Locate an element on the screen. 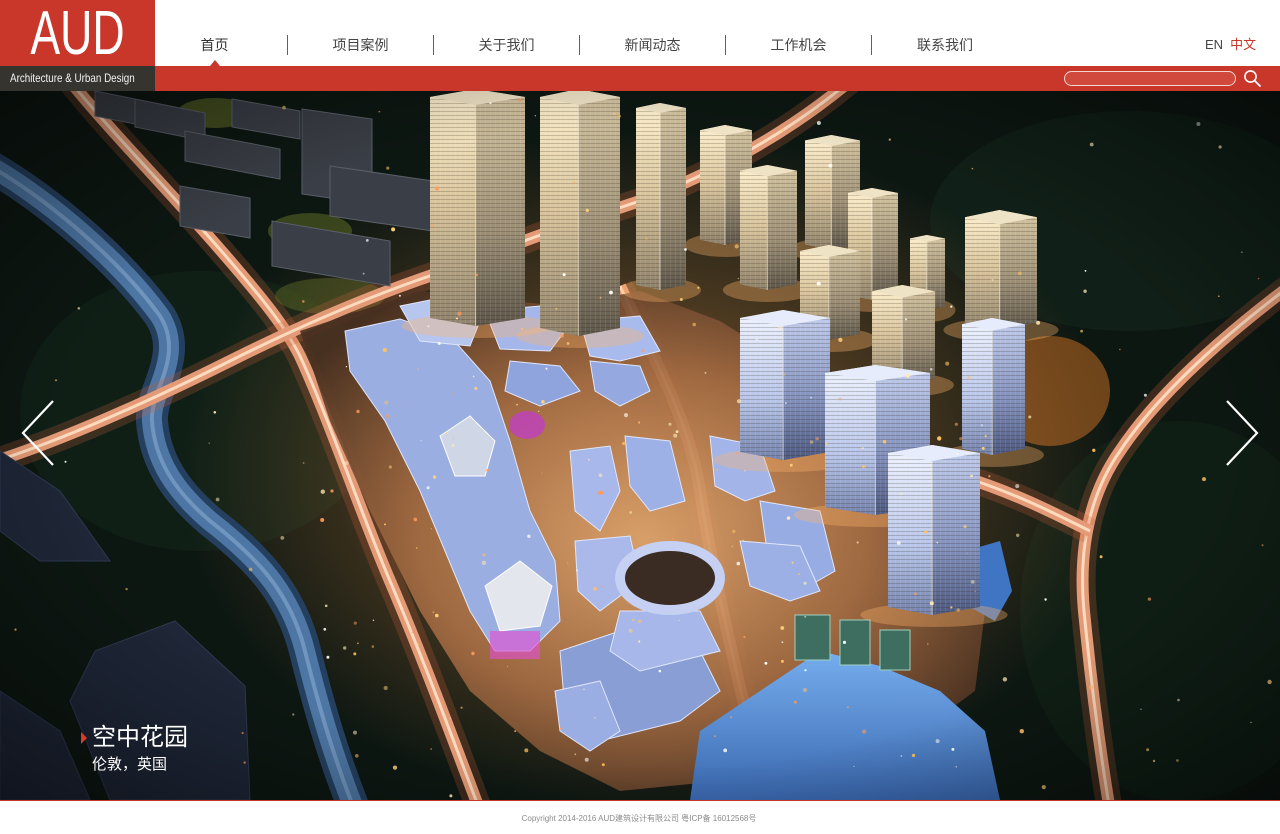 This screenshot has height=834, width=1280. nav-item-projects: 项目案例 is located at coordinates (361, 45).